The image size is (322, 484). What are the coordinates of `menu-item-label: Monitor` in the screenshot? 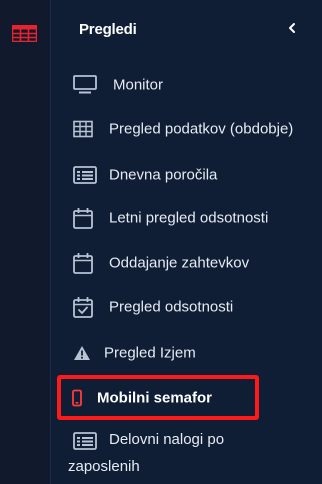 It's located at (138, 85).